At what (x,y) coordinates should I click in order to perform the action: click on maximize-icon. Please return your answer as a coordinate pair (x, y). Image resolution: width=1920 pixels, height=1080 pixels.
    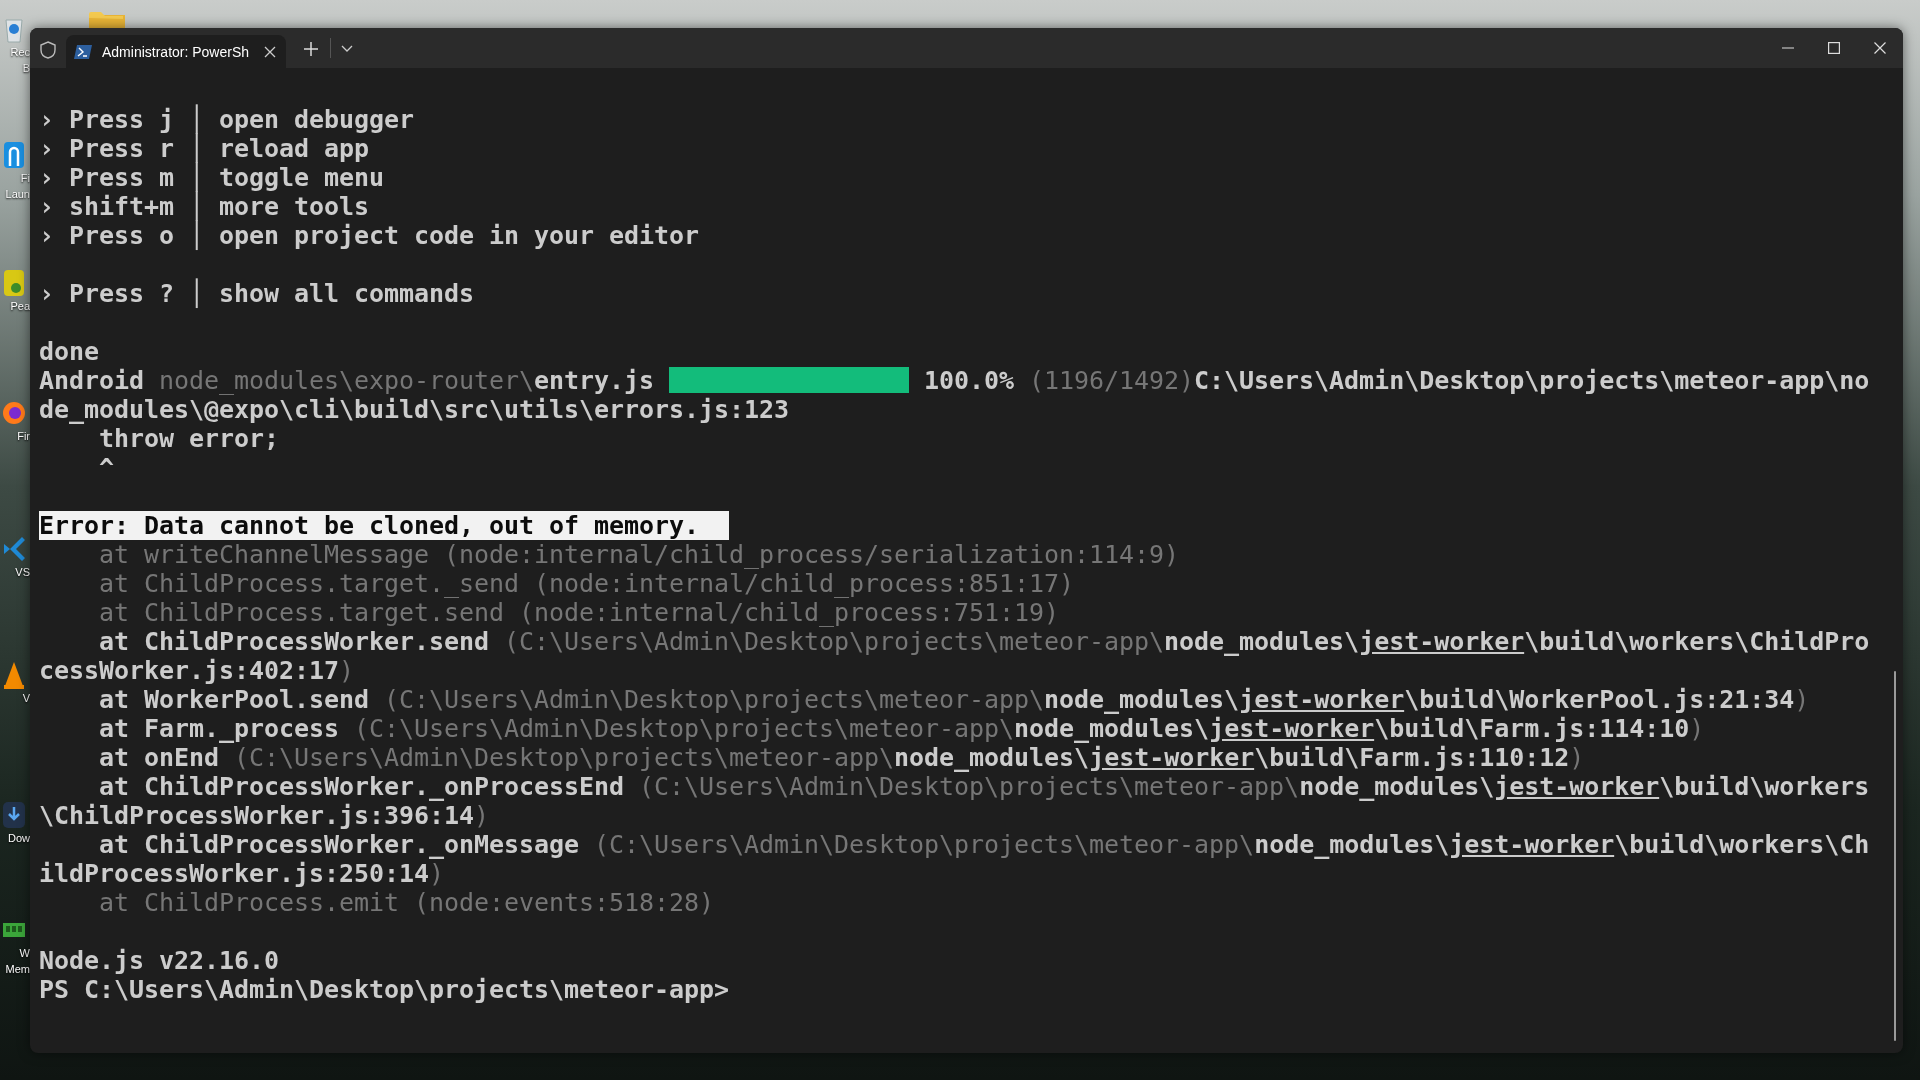
    Looking at the image, I should click on (1834, 48).